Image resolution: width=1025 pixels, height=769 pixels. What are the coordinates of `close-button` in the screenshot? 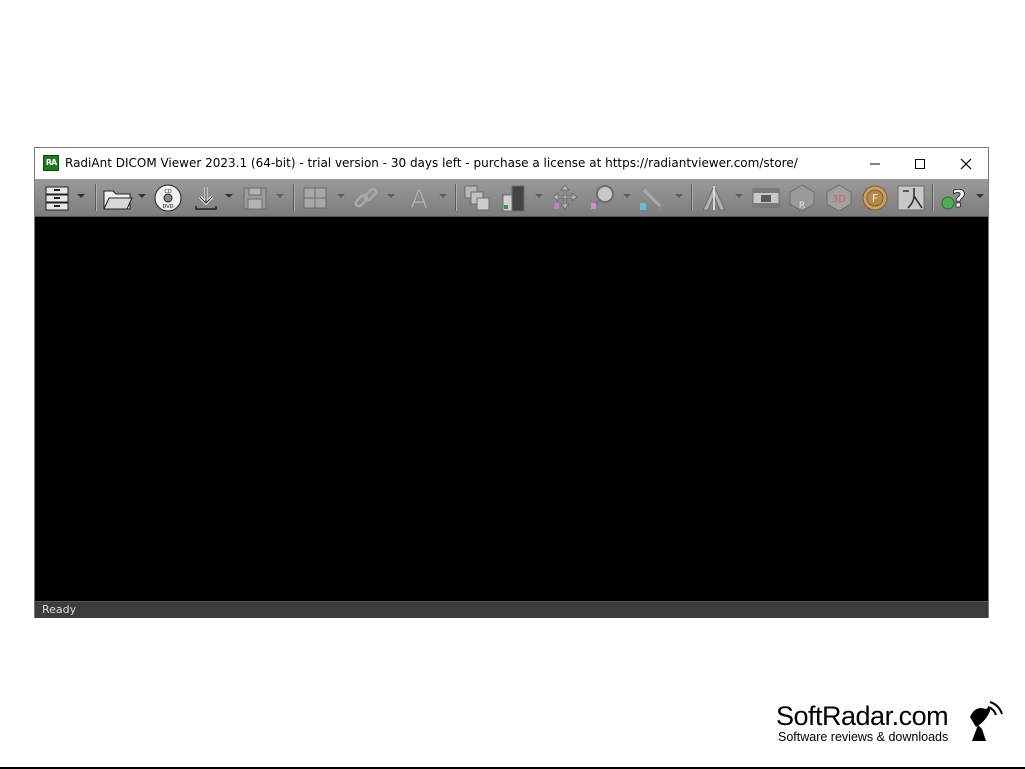 It's located at (966, 163).